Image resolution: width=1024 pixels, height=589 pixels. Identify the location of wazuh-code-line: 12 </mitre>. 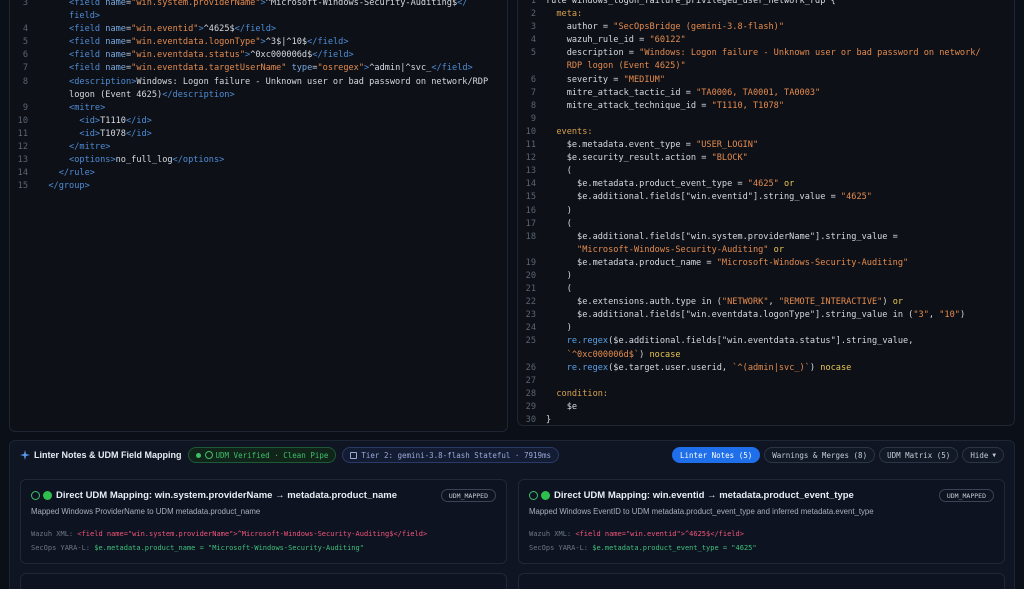
(258, 147).